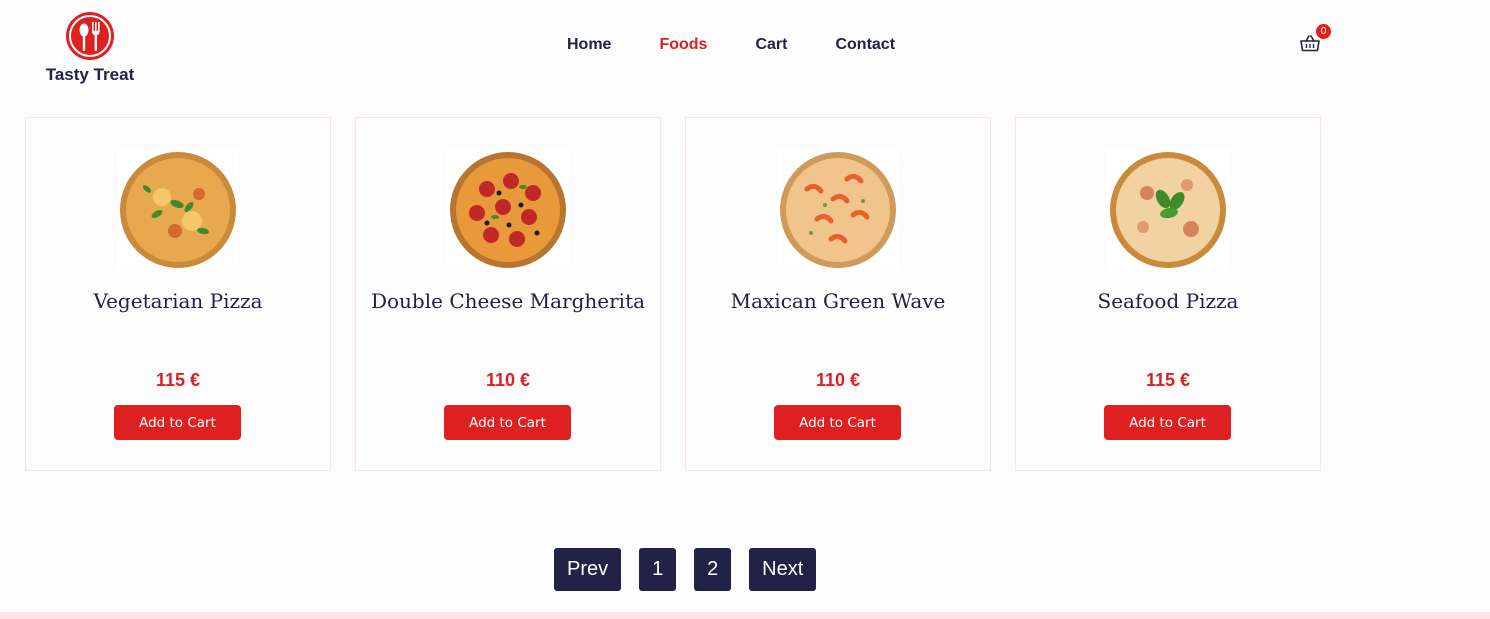 Image resolution: width=1490 pixels, height=619 pixels. I want to click on cart-count-badge: 0, so click(1323, 31).